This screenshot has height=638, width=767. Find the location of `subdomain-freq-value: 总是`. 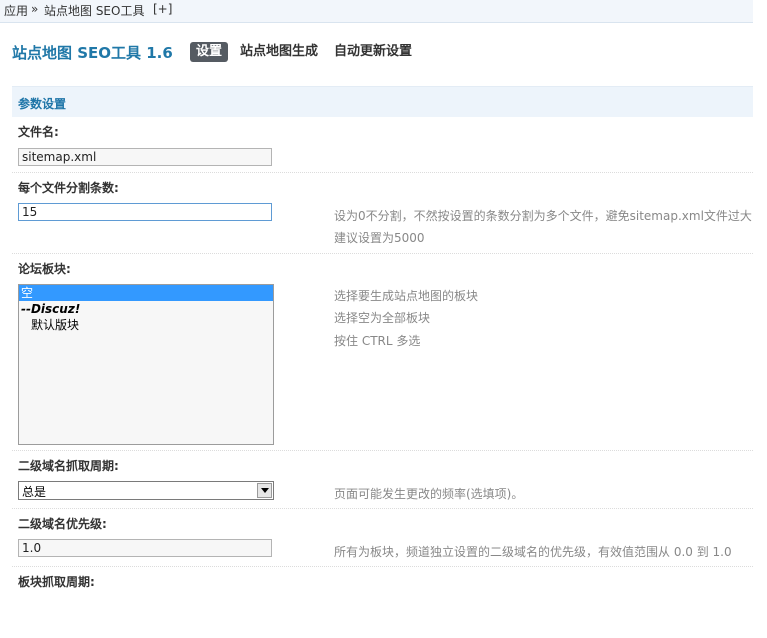

subdomain-freq-value: 总是 is located at coordinates (34, 492).